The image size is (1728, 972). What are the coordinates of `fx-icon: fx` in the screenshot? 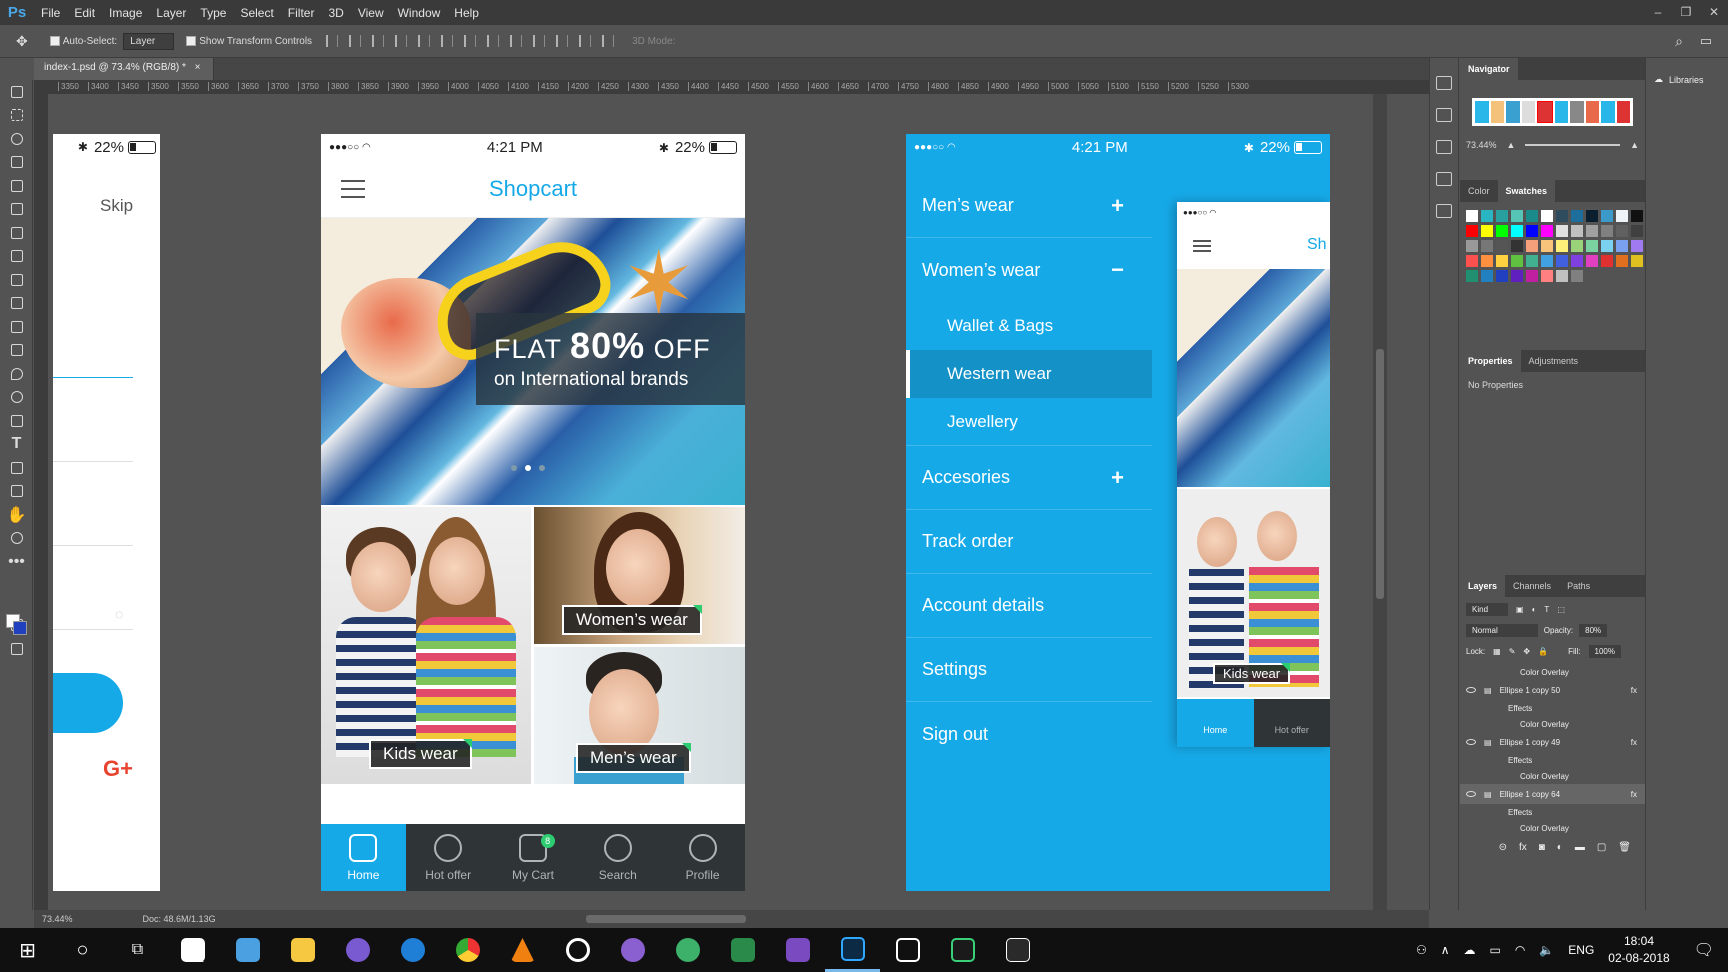 It's located at (1634, 690).